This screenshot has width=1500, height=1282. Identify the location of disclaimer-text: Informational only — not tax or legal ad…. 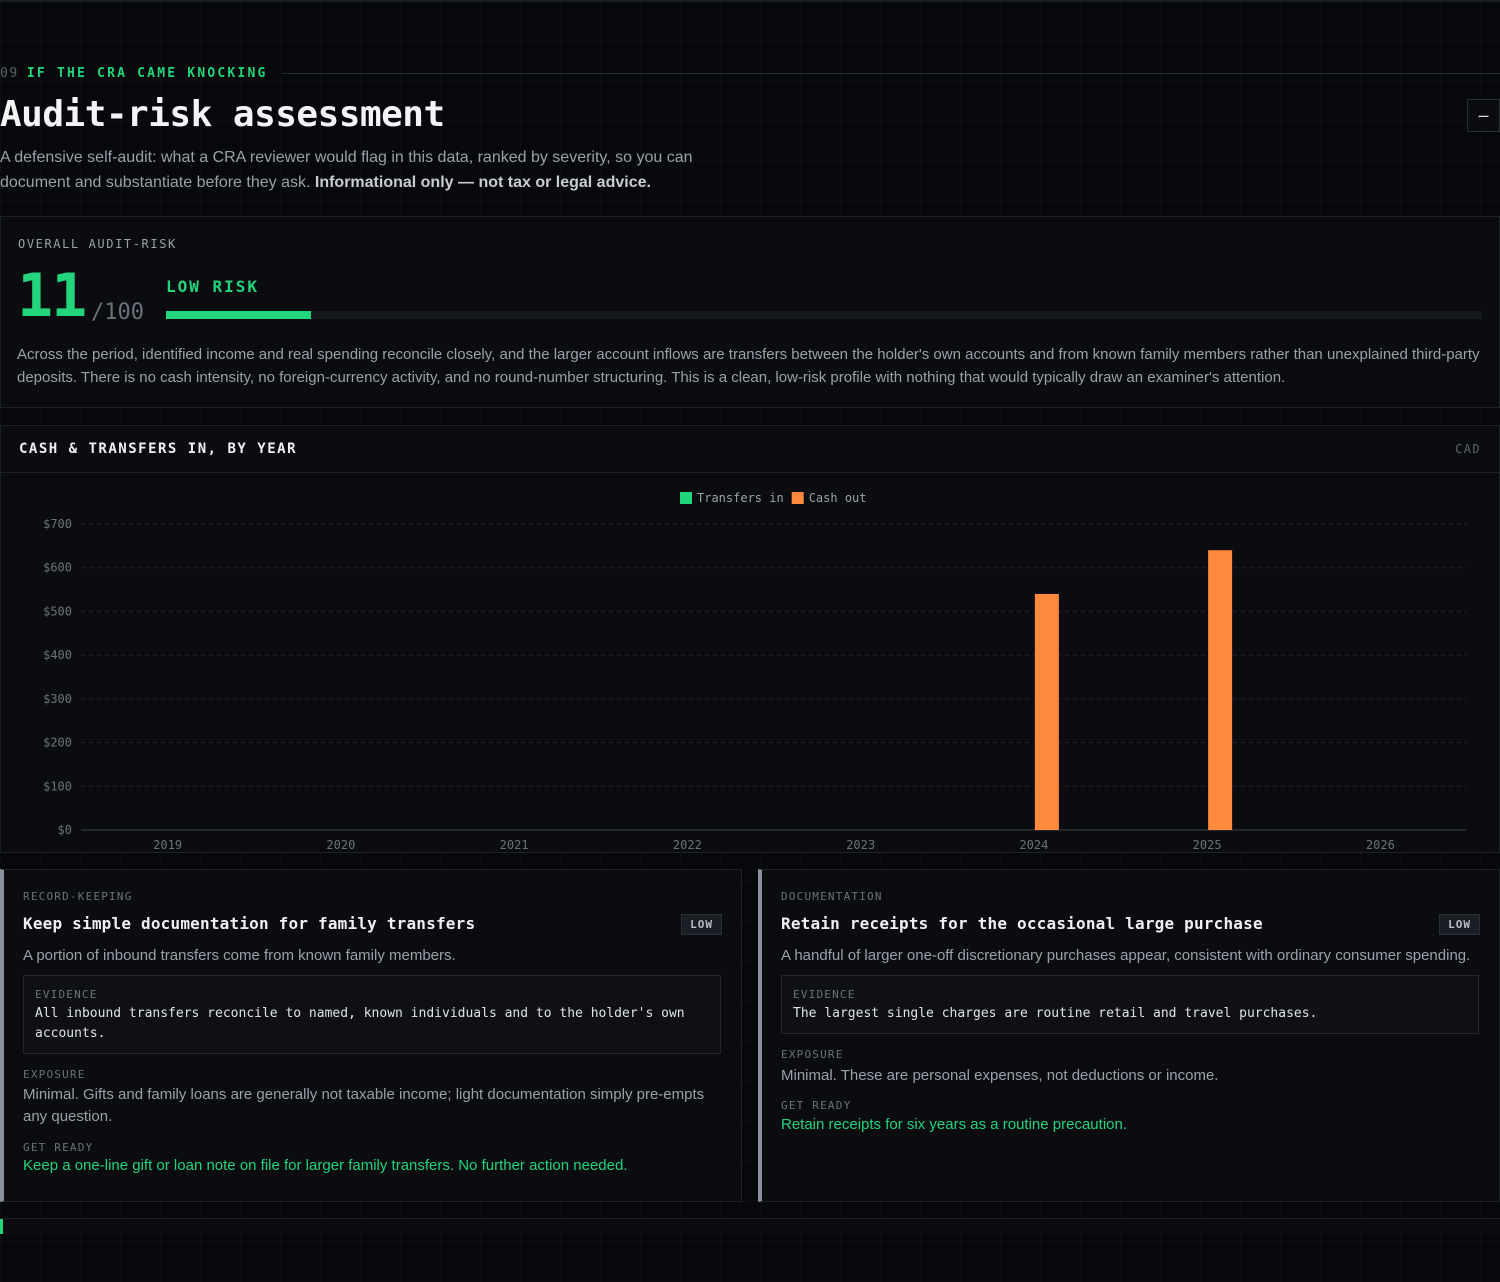
(482, 182).